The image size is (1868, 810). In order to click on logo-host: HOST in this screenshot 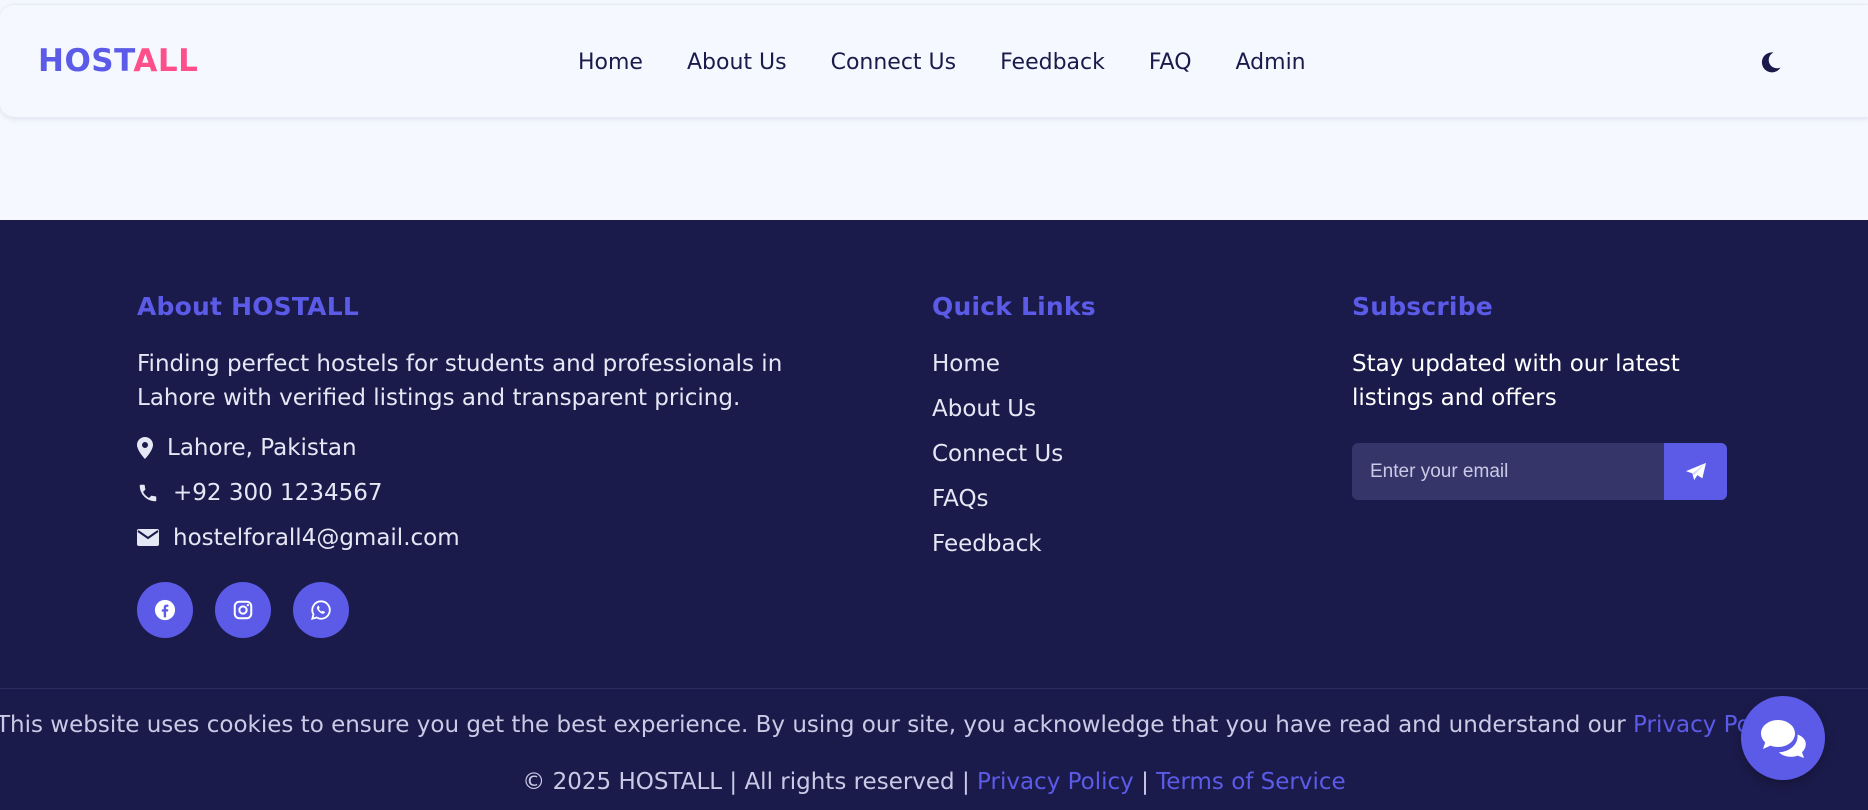, I will do `click(86, 61)`.